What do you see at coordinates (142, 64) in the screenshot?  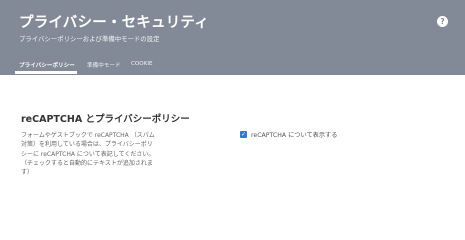 I see `tab-cookie: COOKIE` at bounding box center [142, 64].